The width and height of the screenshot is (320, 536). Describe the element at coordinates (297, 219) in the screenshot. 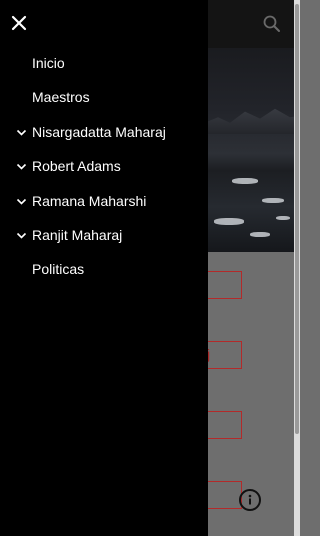

I see `page-scrollbar-thumb` at that location.